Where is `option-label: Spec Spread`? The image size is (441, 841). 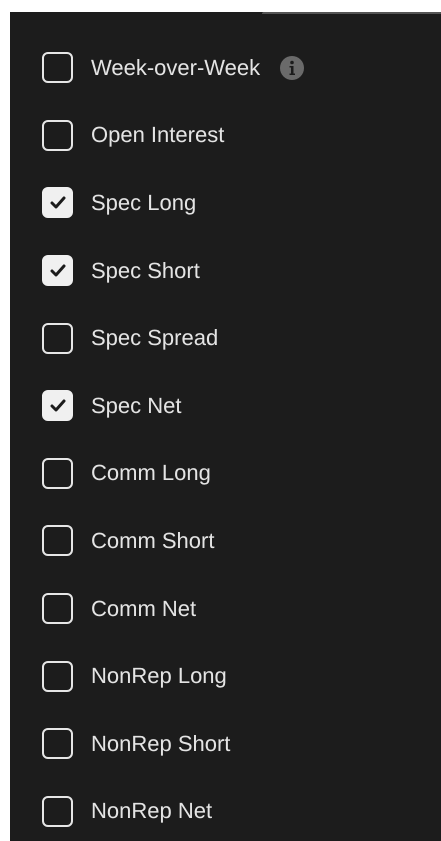 option-label: Spec Spread is located at coordinates (154, 338).